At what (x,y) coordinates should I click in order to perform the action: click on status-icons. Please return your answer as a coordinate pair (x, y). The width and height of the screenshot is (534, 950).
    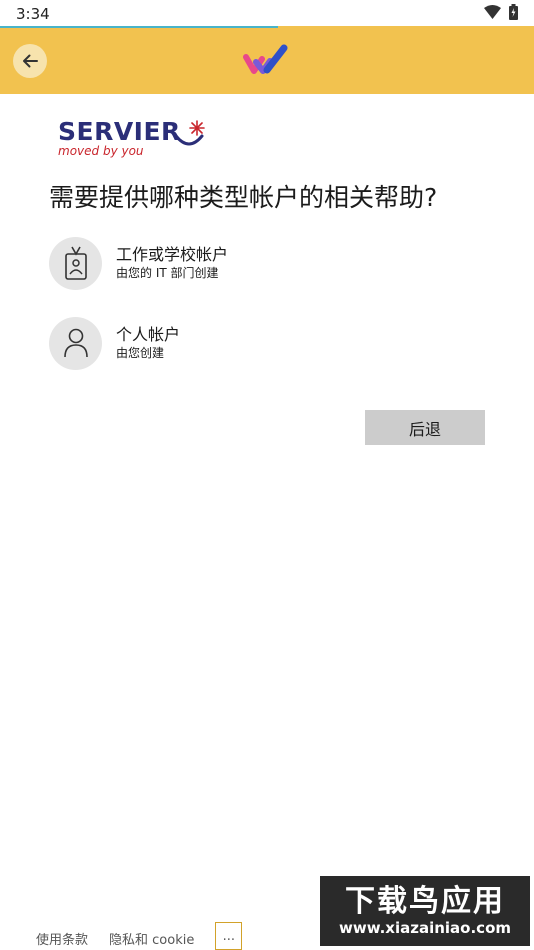
    Looking at the image, I should click on (501, 12).